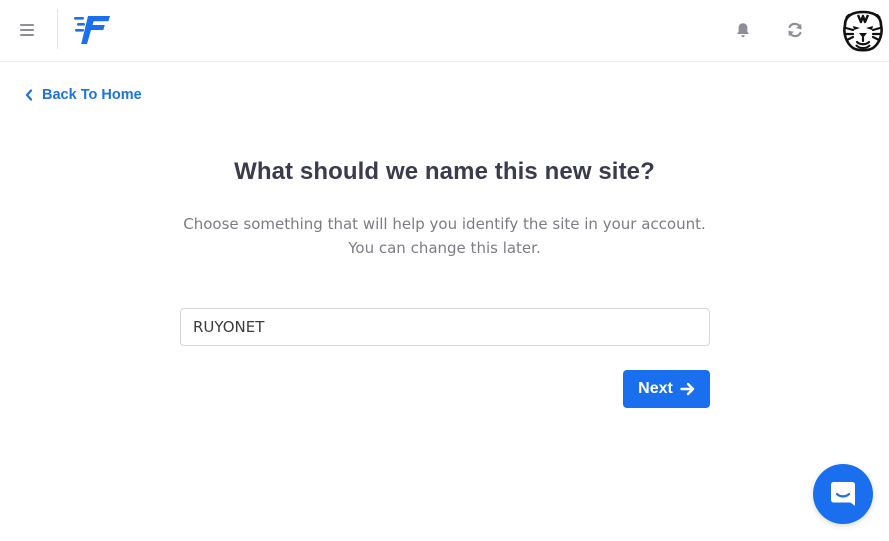  I want to click on chat-launcher-button, so click(843, 494).